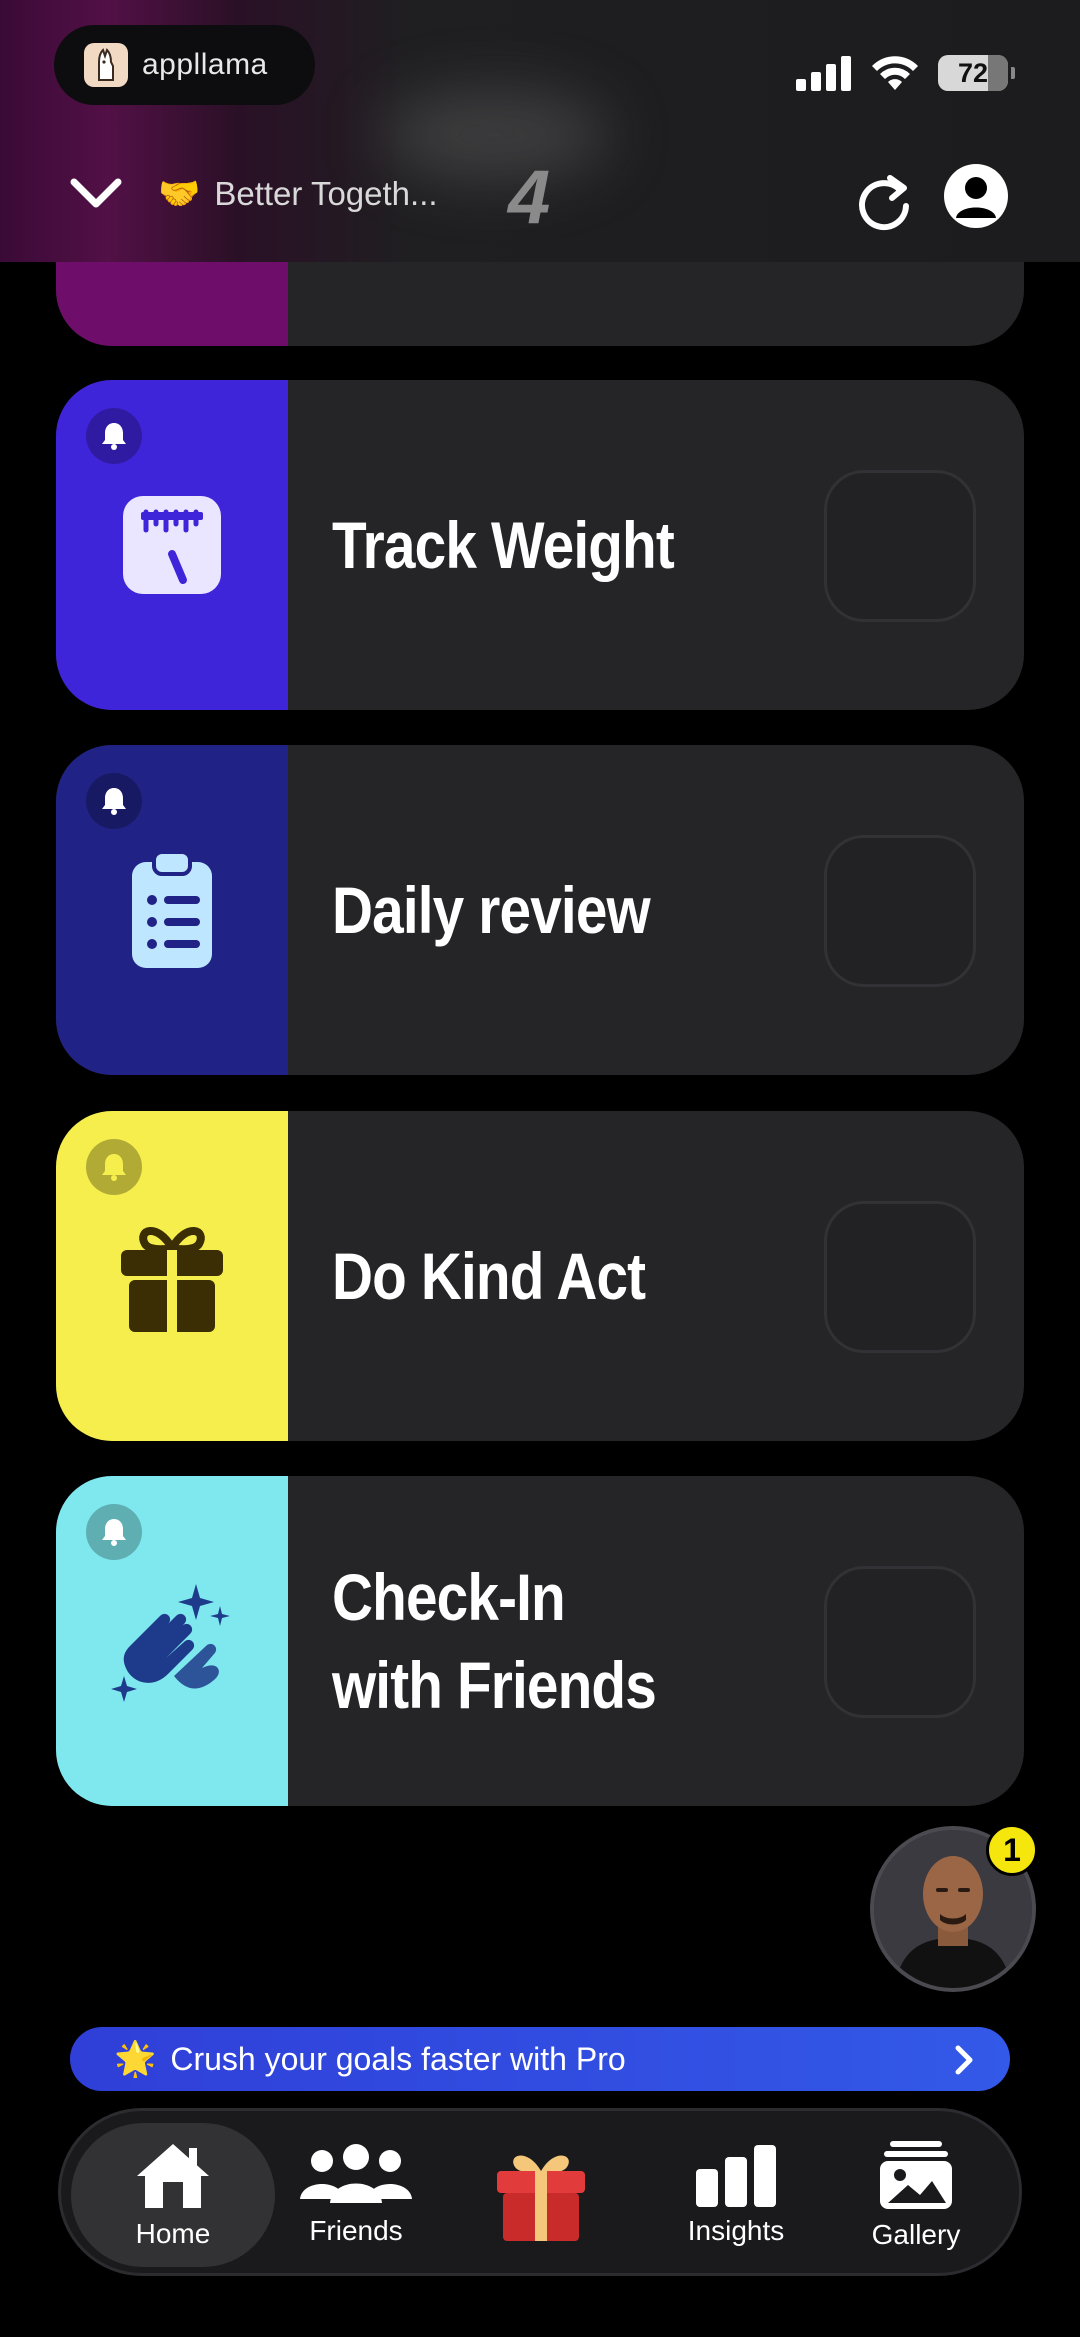 This screenshot has width=1080, height=2337. I want to click on app-badge: appllama, so click(184, 65).